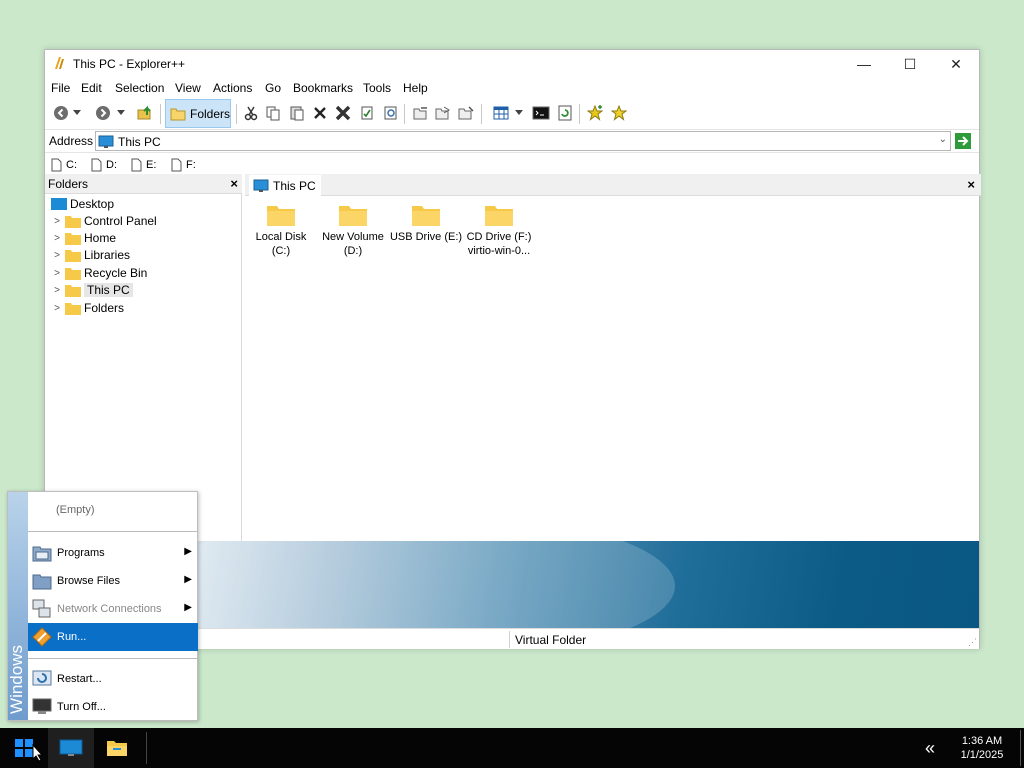  What do you see at coordinates (982, 748) in the screenshot?
I see `taskbar-clock: 1:36 AM 1/1/2025` at bounding box center [982, 748].